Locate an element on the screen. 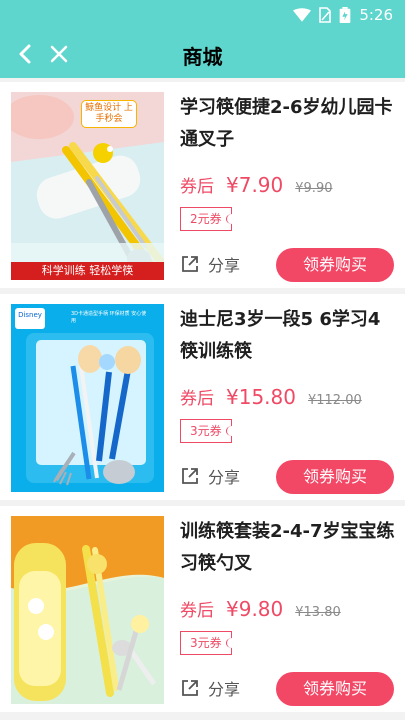 The image size is (405, 720). status-bar: 5:26 is located at coordinates (202, 15).